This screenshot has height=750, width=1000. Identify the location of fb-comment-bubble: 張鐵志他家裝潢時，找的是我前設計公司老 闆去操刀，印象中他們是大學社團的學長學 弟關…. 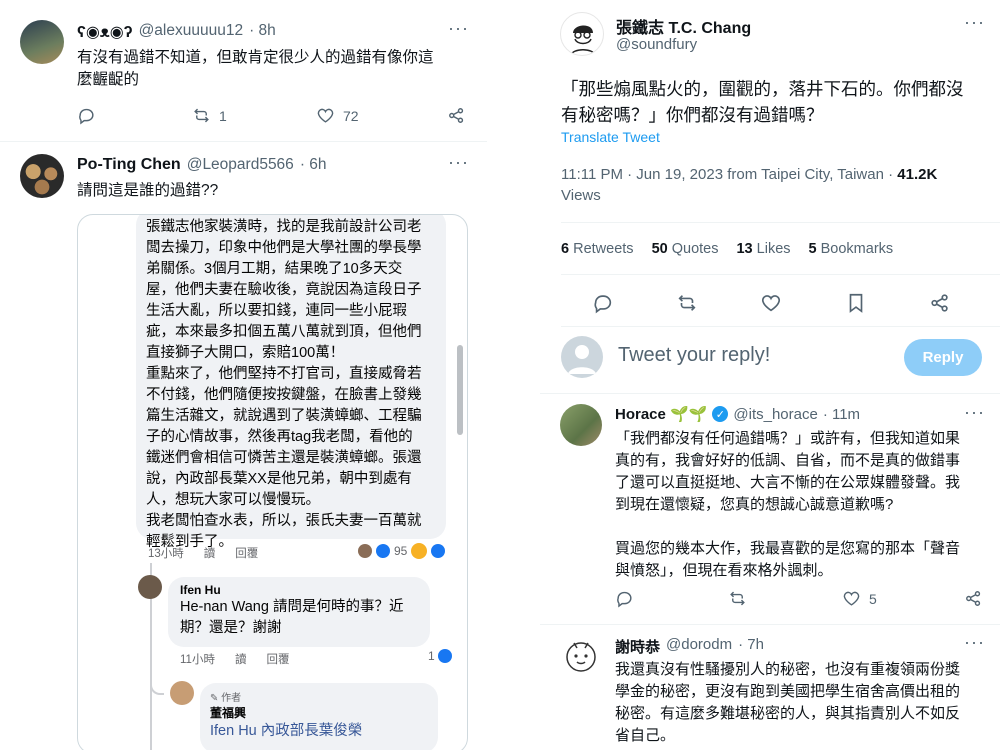
(291, 382).